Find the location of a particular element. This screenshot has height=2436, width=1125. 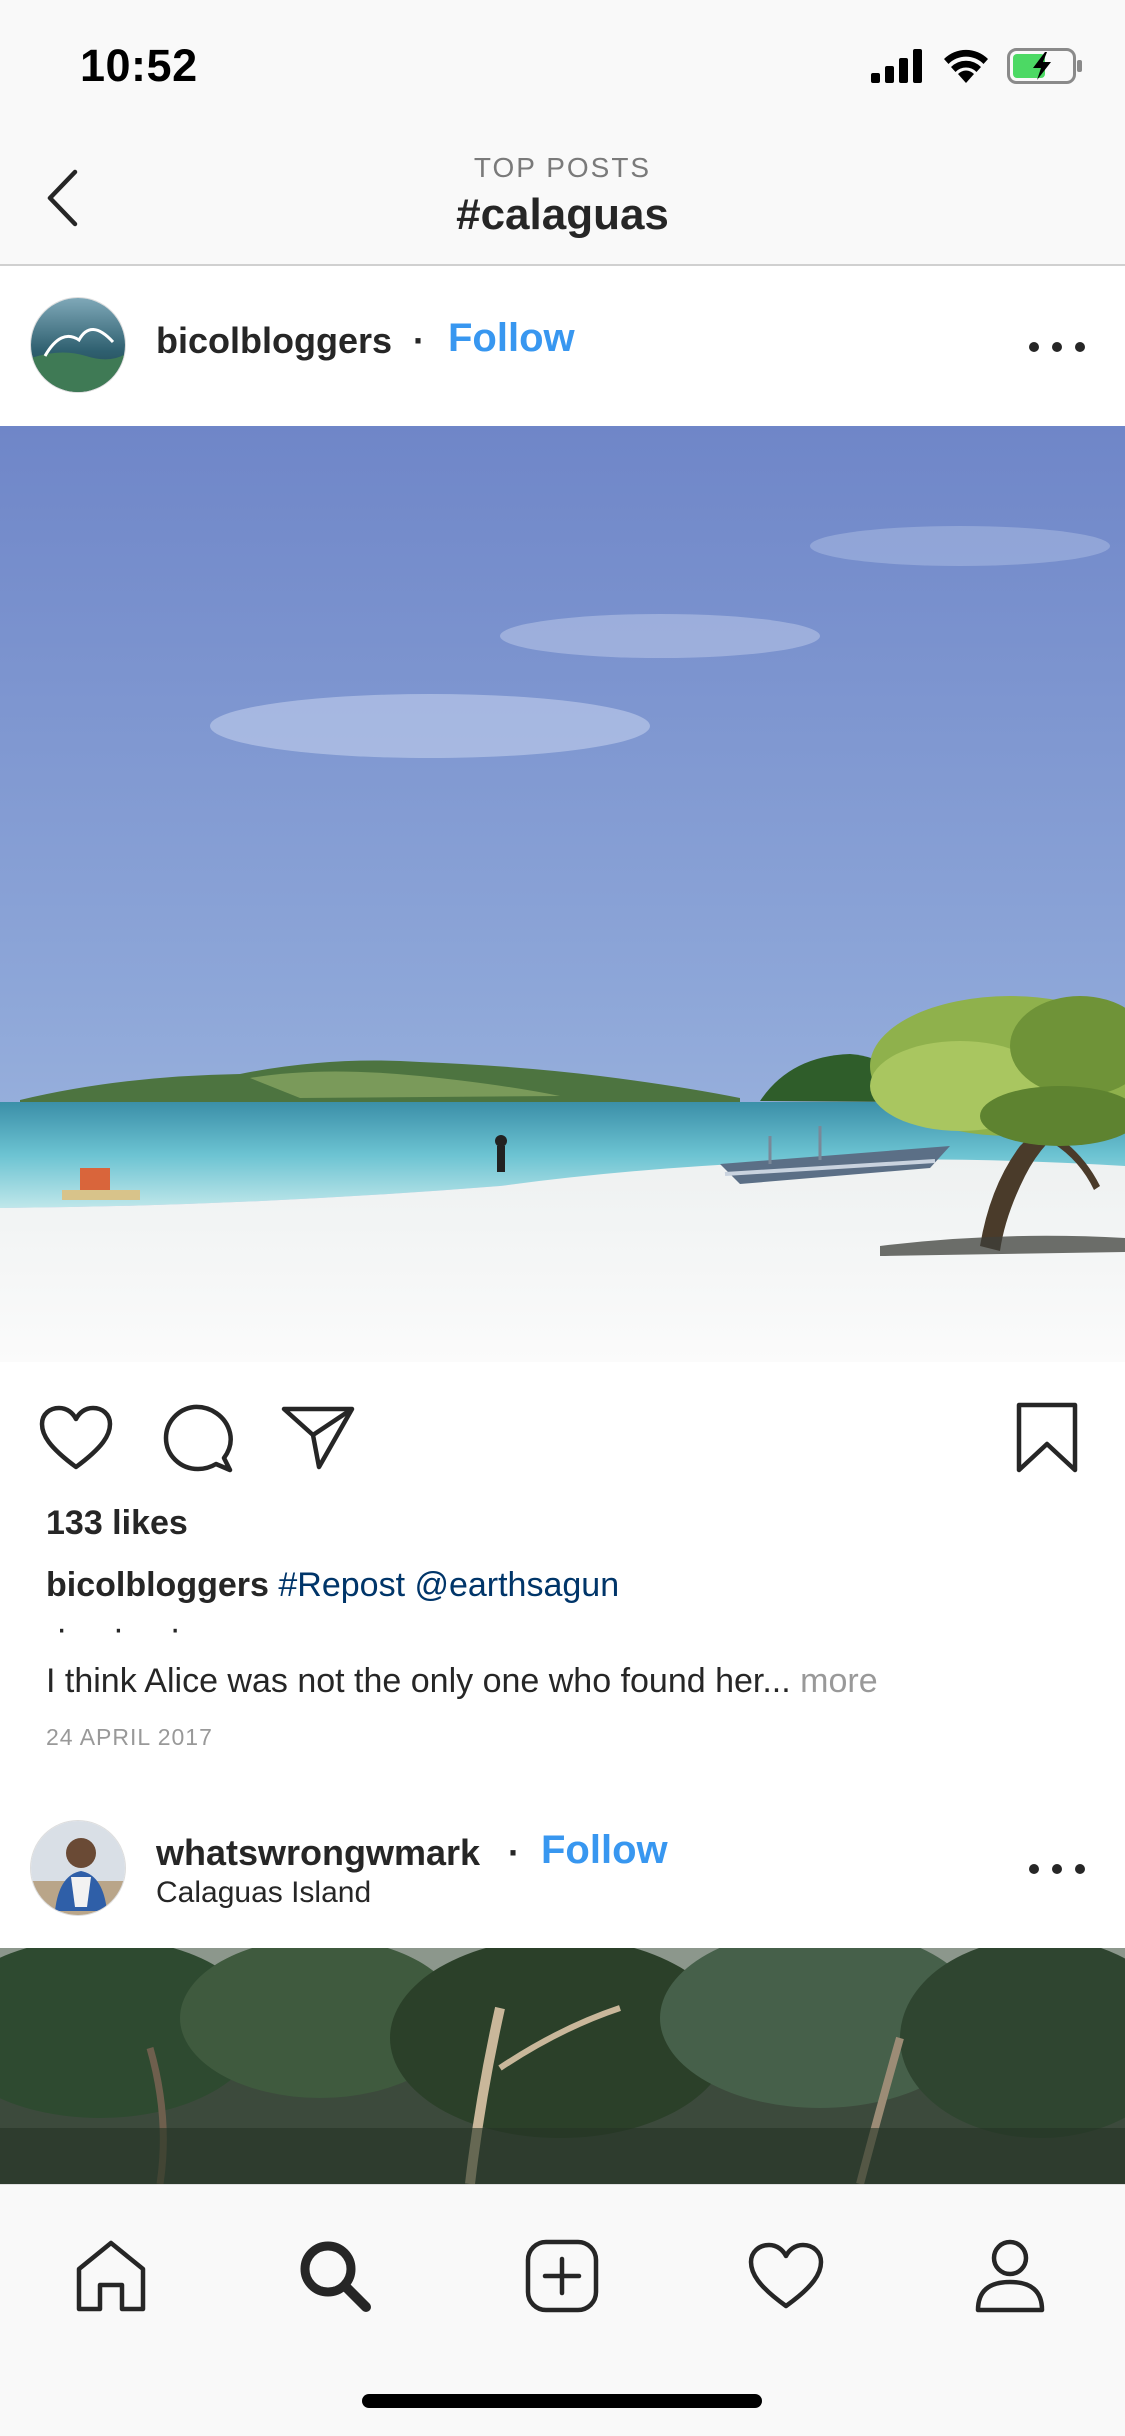

post-image is located at coordinates (562, 2066).